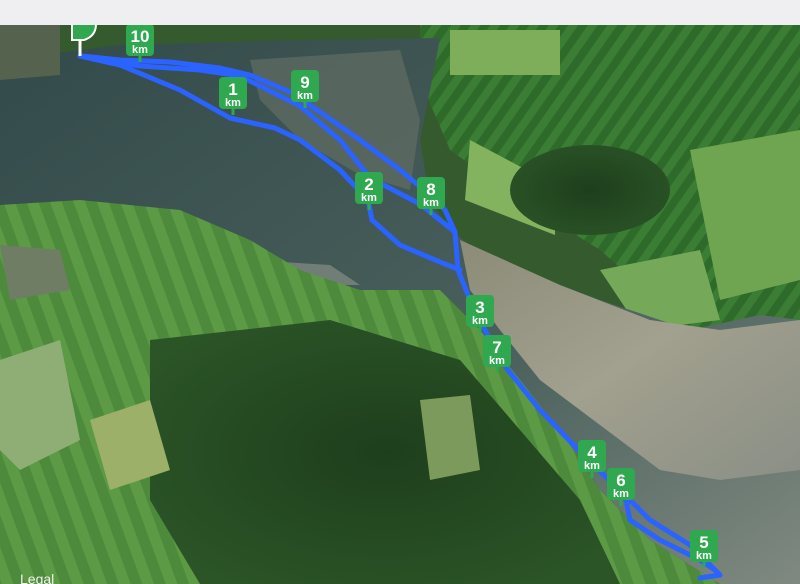  What do you see at coordinates (37, 577) in the screenshot?
I see `legal-link: Legal` at bounding box center [37, 577].